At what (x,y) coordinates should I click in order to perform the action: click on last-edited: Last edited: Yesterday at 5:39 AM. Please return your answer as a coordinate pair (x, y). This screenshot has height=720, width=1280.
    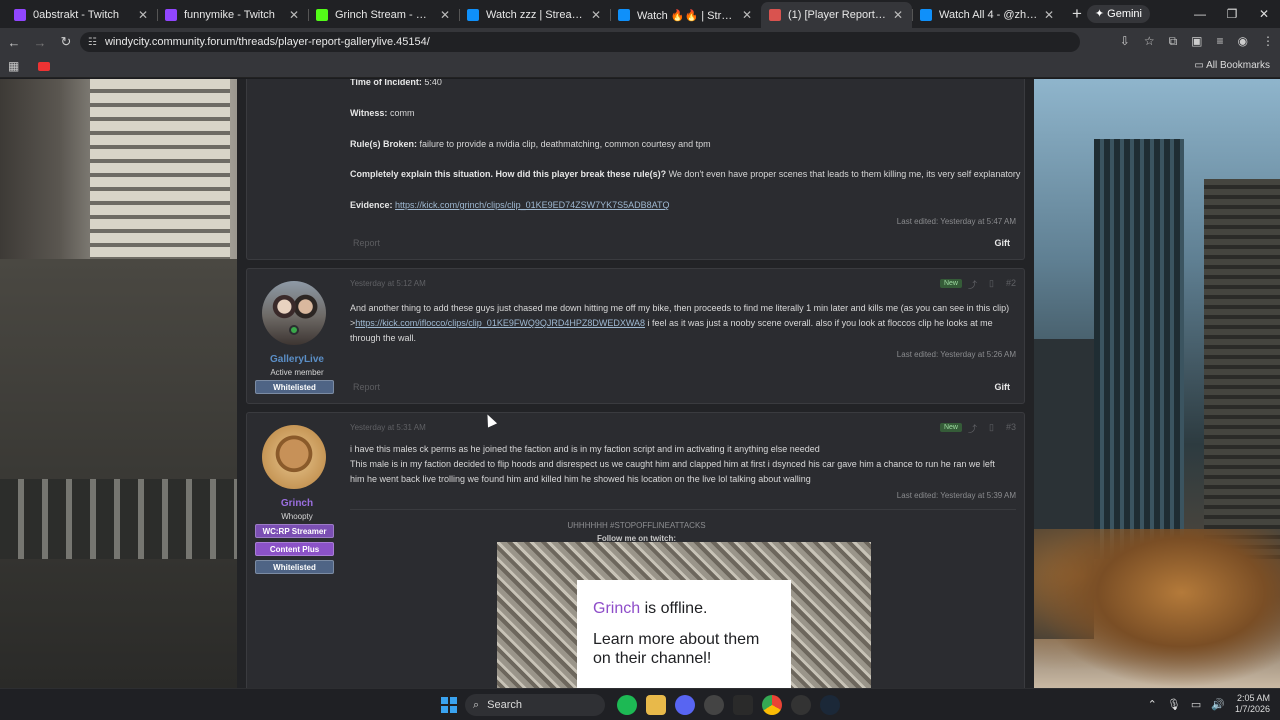
    Looking at the image, I should click on (956, 495).